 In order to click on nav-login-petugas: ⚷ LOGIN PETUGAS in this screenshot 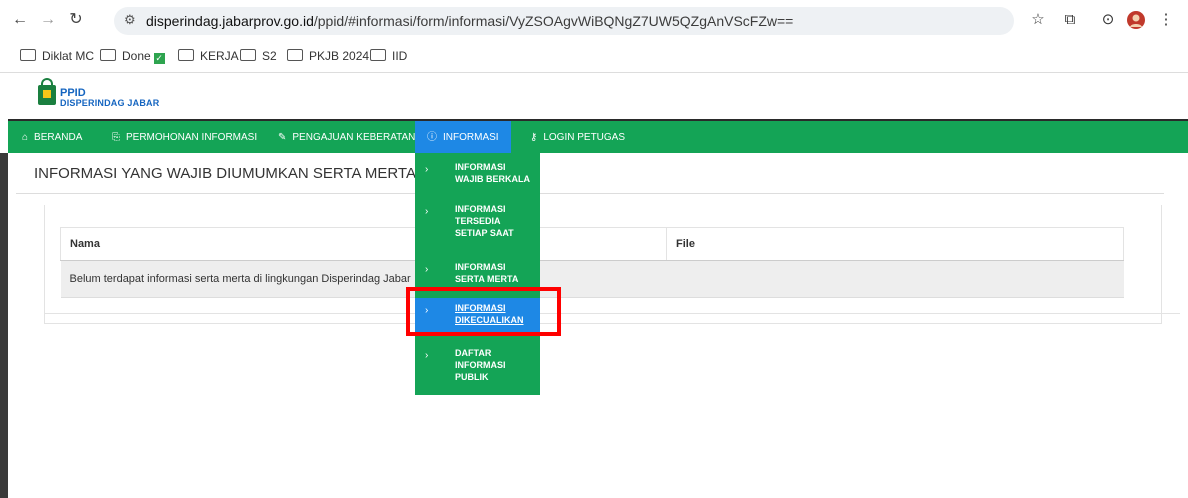, I will do `click(577, 138)`.